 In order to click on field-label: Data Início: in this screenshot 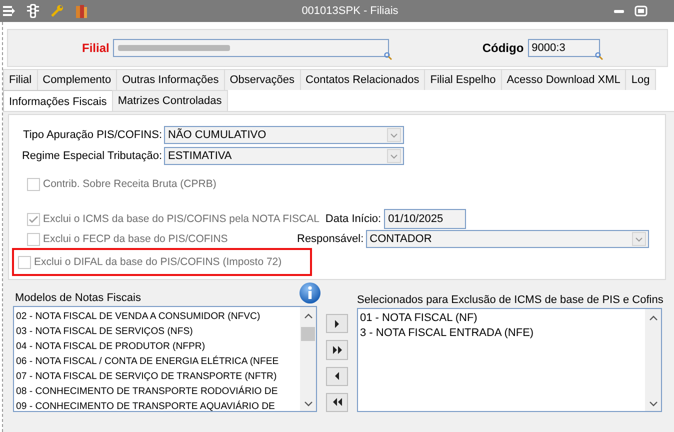, I will do `click(353, 219)`.